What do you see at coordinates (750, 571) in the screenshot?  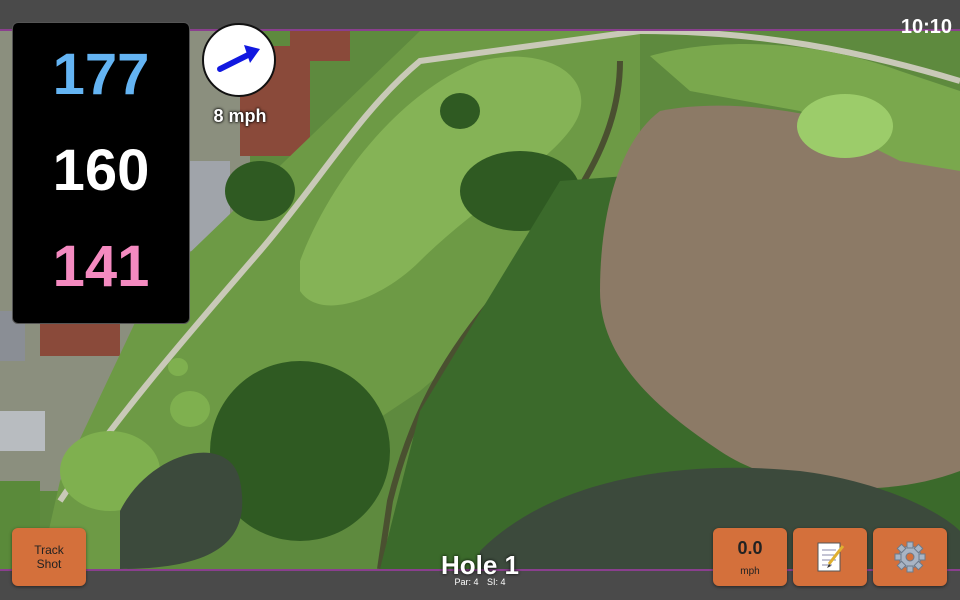 I see `wind-speed-unit: mph` at bounding box center [750, 571].